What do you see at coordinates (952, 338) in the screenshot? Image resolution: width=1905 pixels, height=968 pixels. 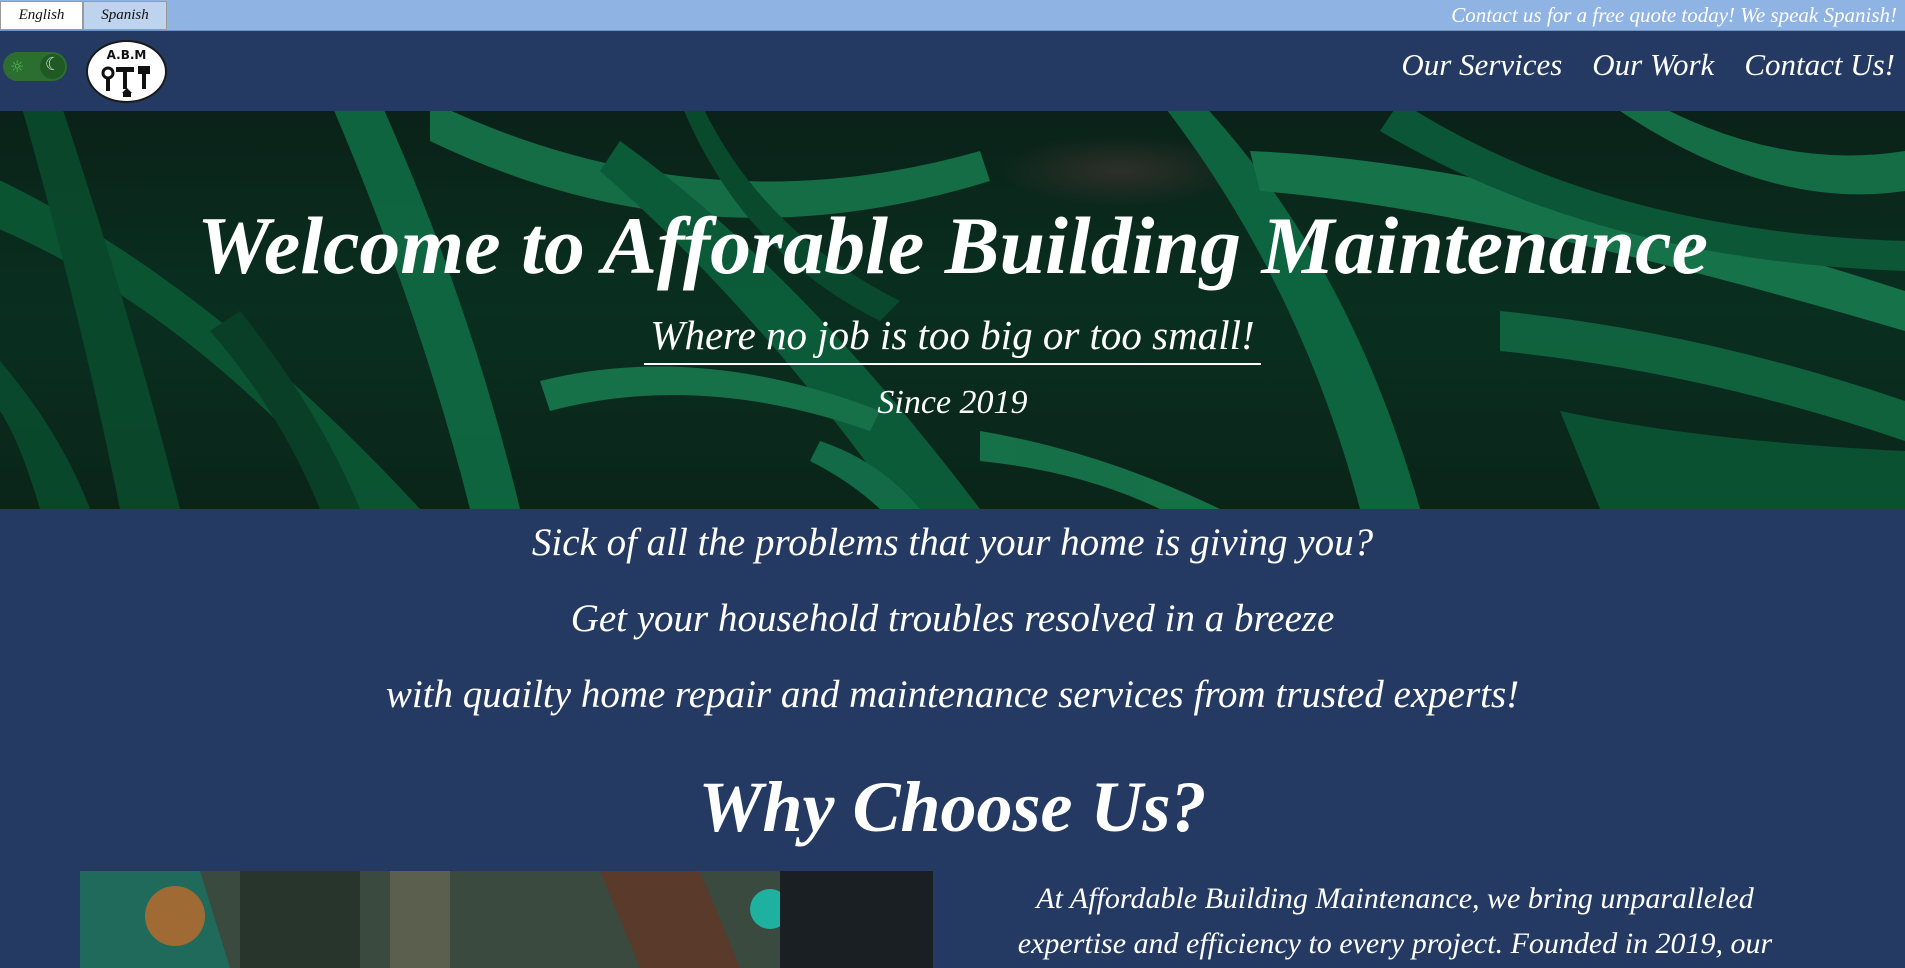 I see `hero-subtitle: Where no job is too big or too small!` at bounding box center [952, 338].